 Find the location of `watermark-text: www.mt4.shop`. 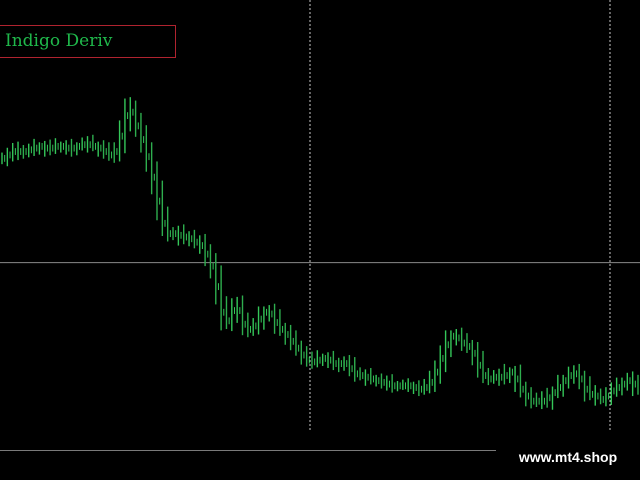

watermark-text: www.mt4.shop is located at coordinates (568, 457).